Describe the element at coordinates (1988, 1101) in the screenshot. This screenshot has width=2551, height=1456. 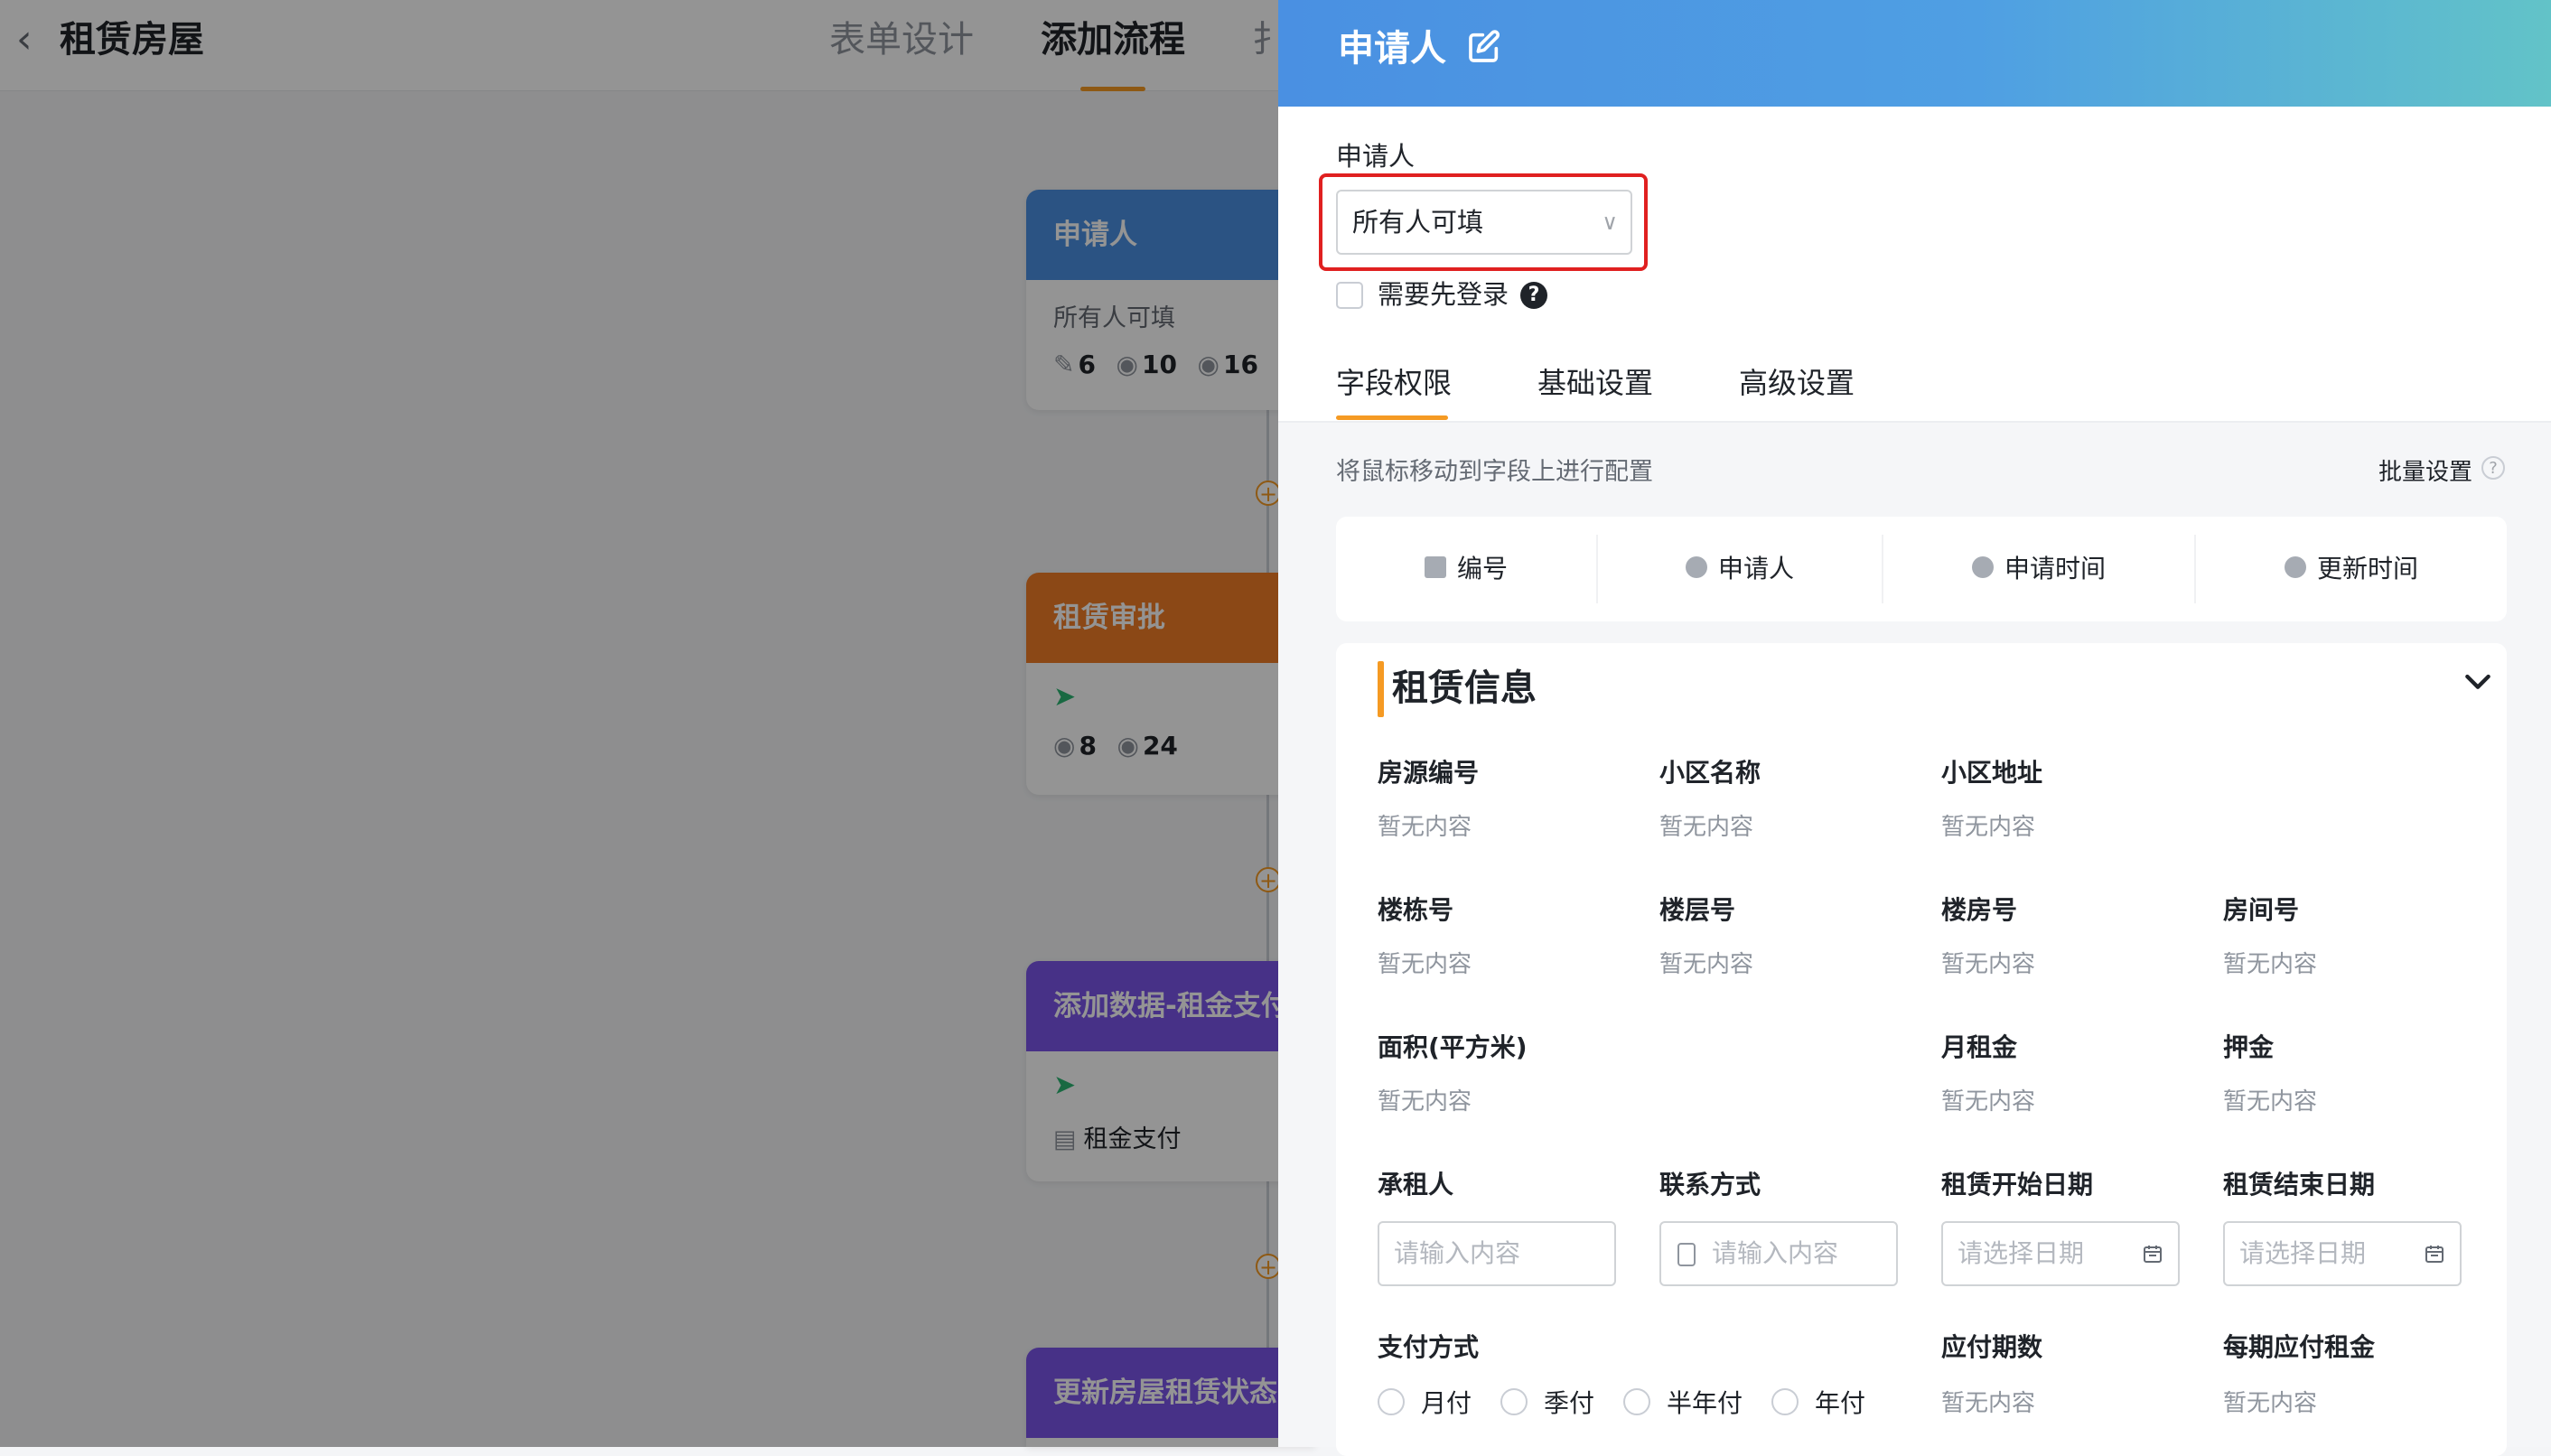
I see `field-value-monthly-rent: 暂无内容` at that location.